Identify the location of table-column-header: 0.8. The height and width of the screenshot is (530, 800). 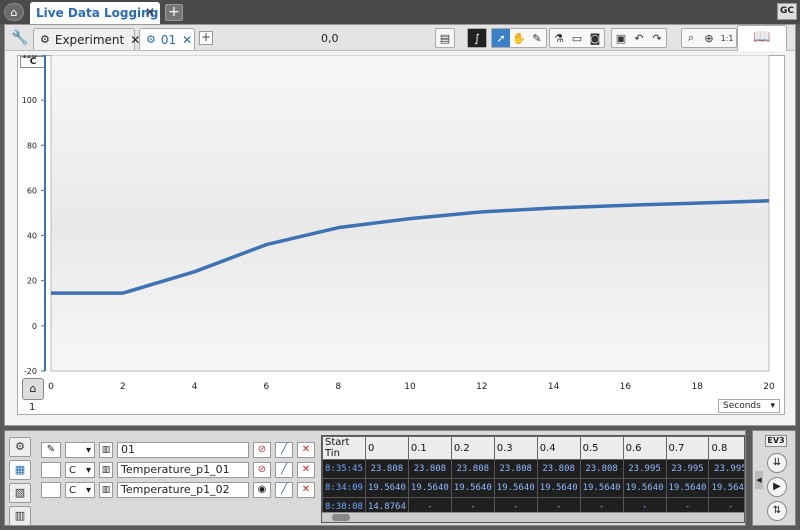
(726, 448).